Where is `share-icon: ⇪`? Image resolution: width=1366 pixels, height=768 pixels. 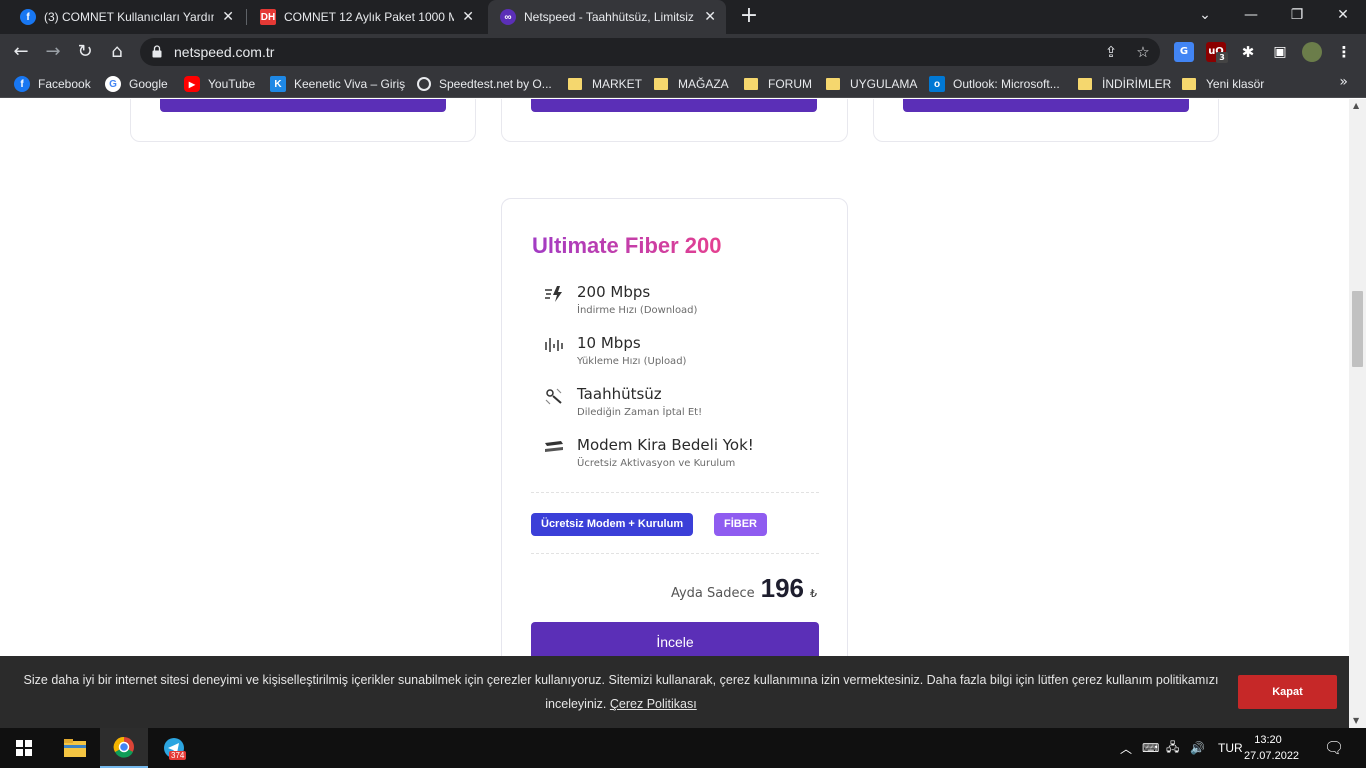
share-icon: ⇪ is located at coordinates (1111, 52).